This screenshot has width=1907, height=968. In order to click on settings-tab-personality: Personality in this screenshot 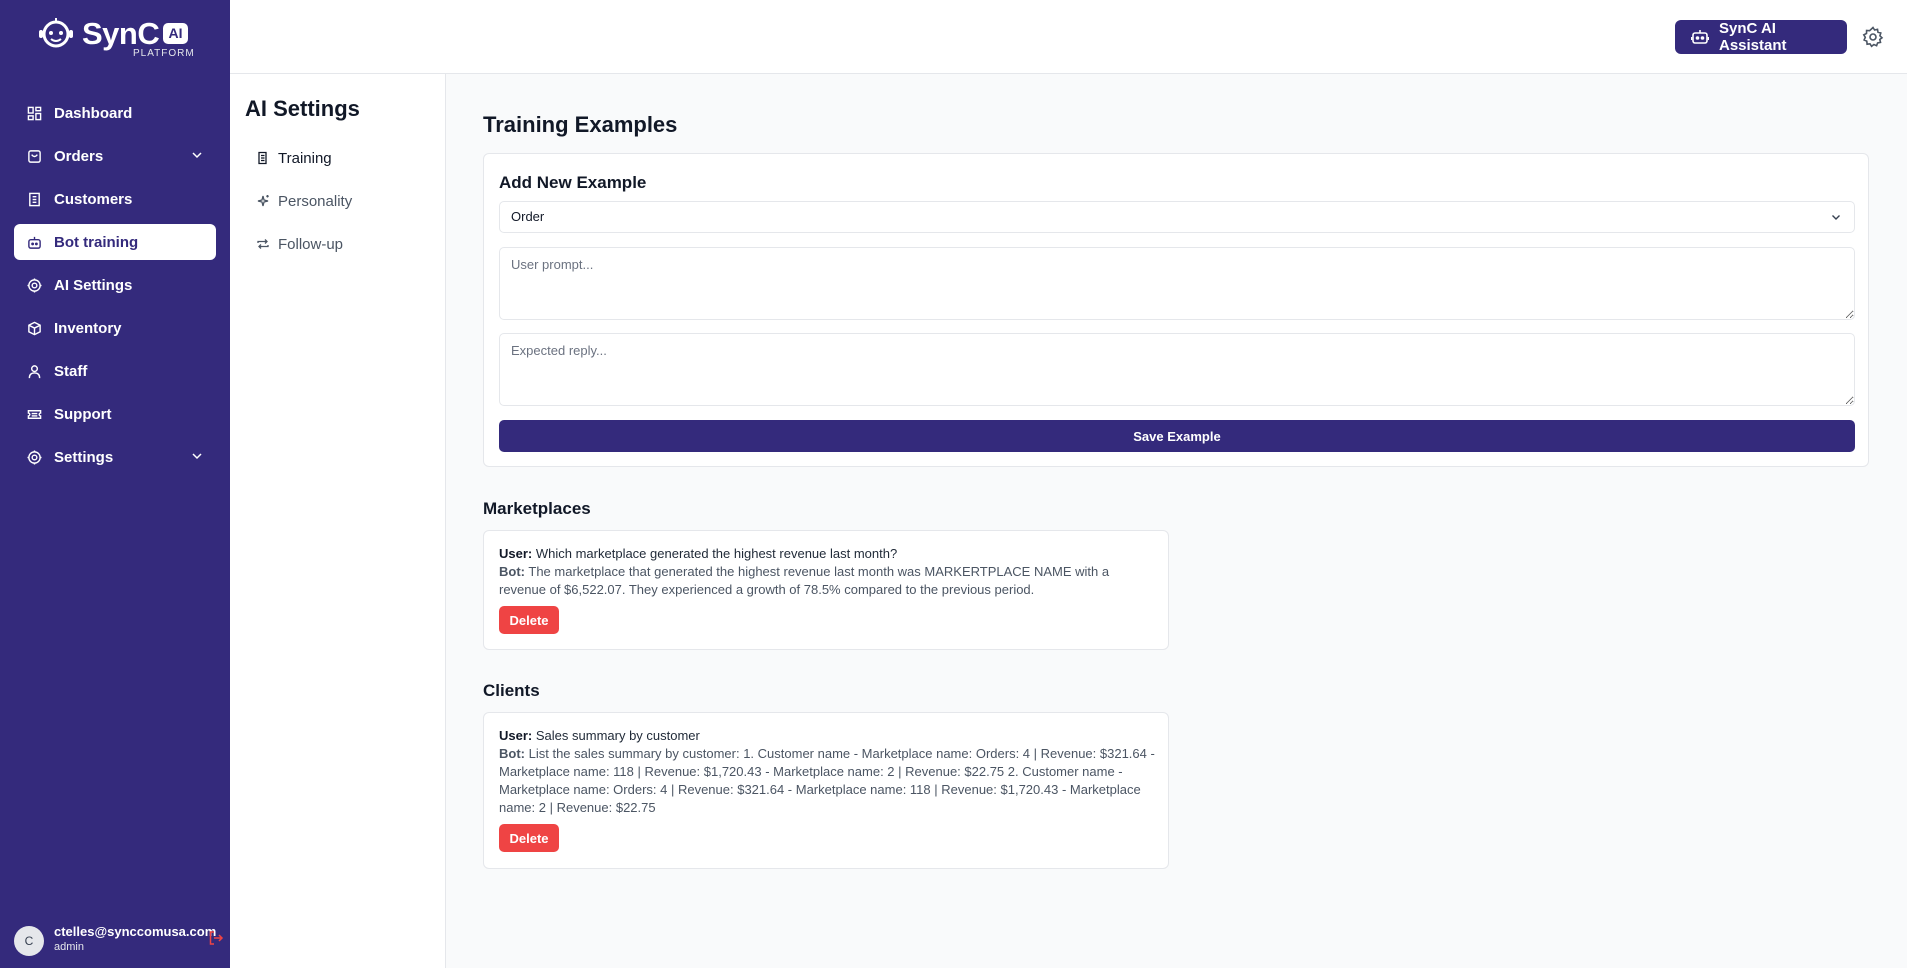, I will do `click(304, 201)`.